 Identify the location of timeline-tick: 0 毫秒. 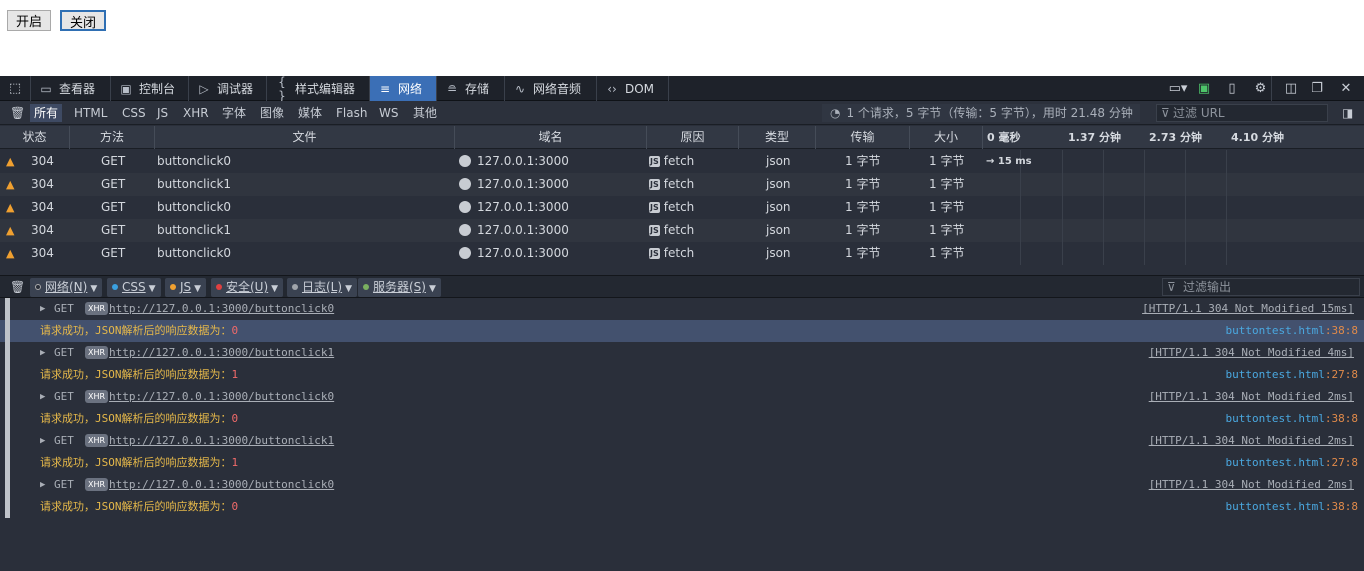
(1004, 137).